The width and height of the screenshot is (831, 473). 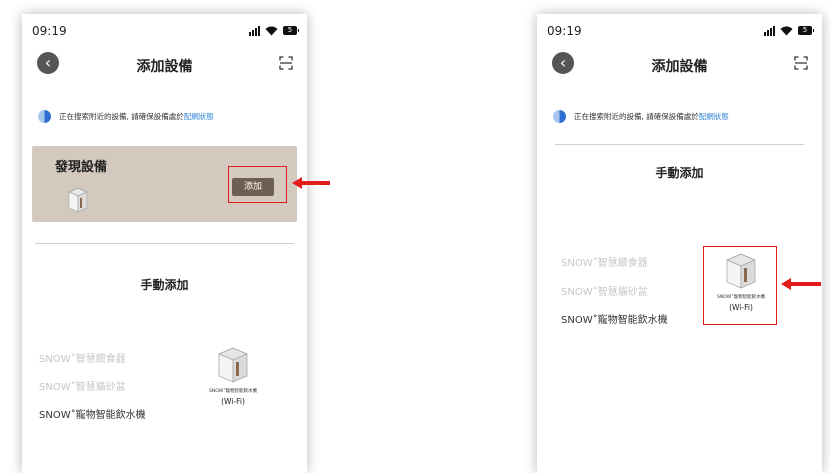 I want to click on device-connection-type: (Wi-Fi), so click(x=233, y=401).